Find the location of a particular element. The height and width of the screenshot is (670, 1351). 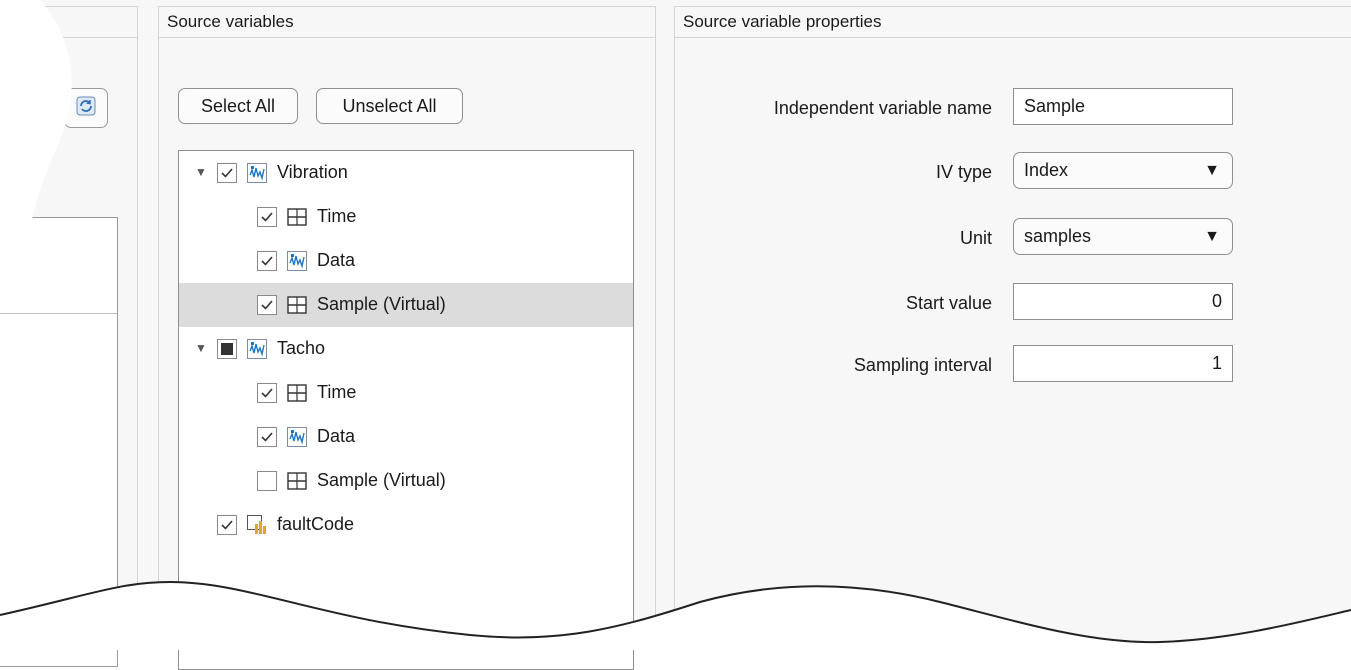

iv-type-dropdown: Index ▼ is located at coordinates (1123, 170).